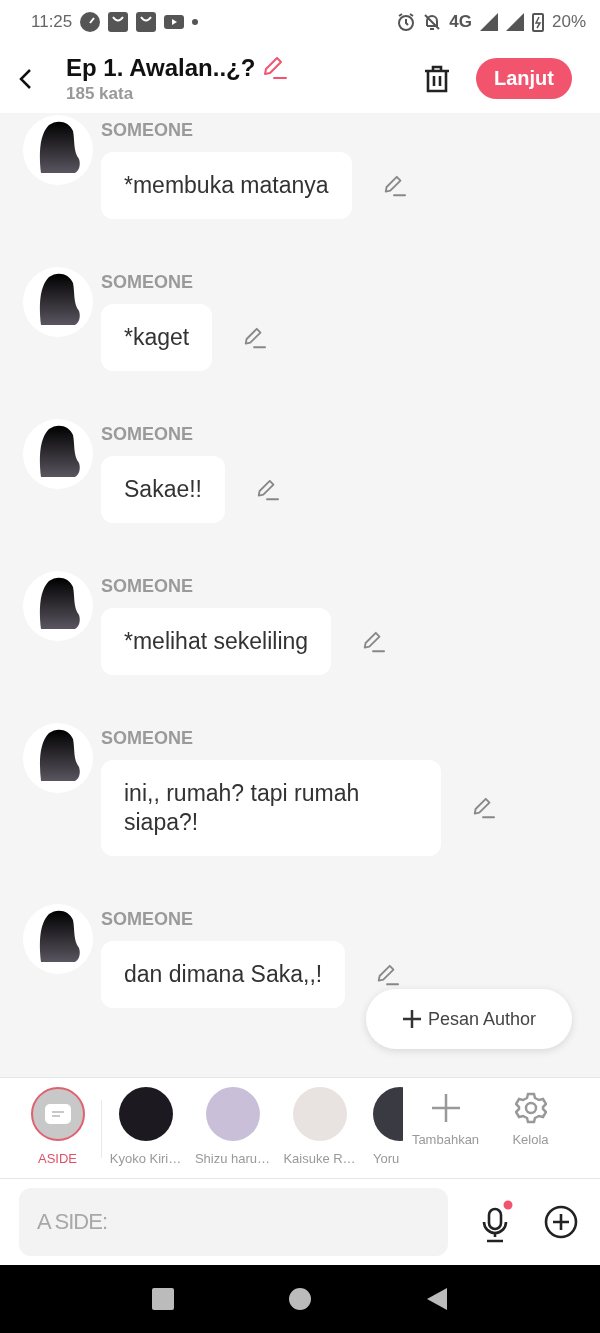 This screenshot has height=1333, width=600. I want to click on next-button: Lanjut, so click(524, 78).